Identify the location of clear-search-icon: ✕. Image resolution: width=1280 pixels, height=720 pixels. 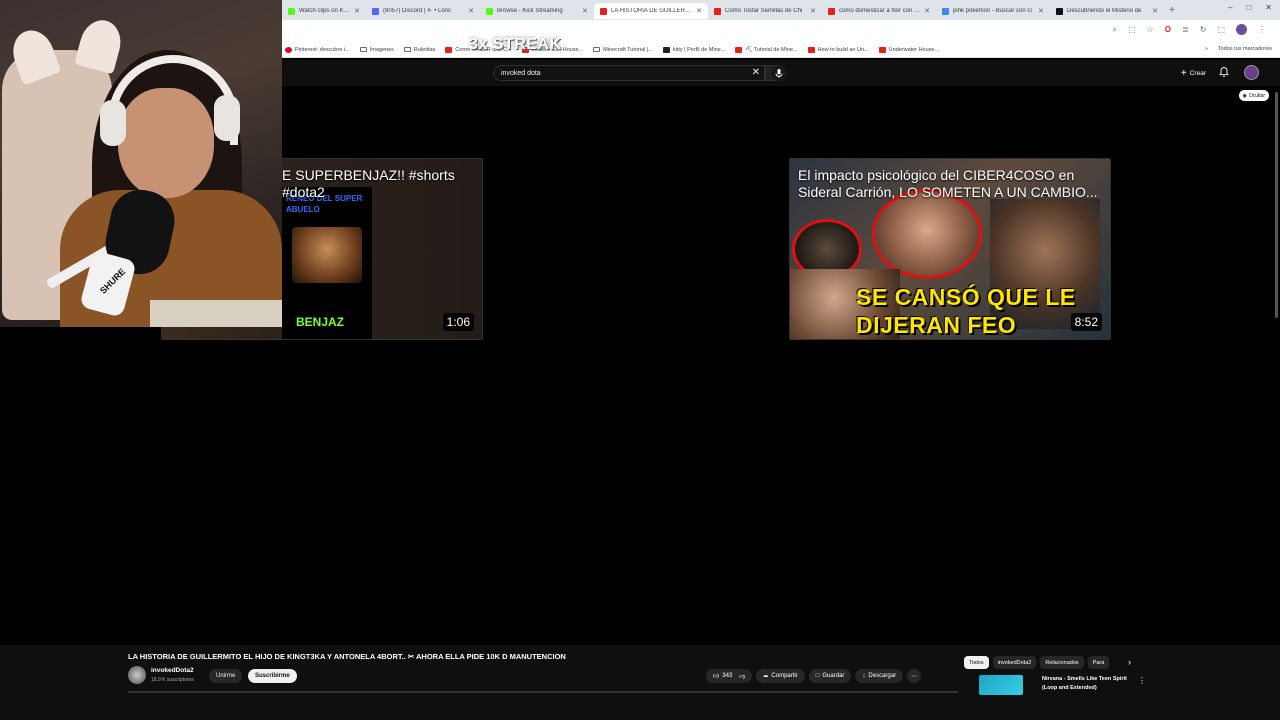
(756, 72).